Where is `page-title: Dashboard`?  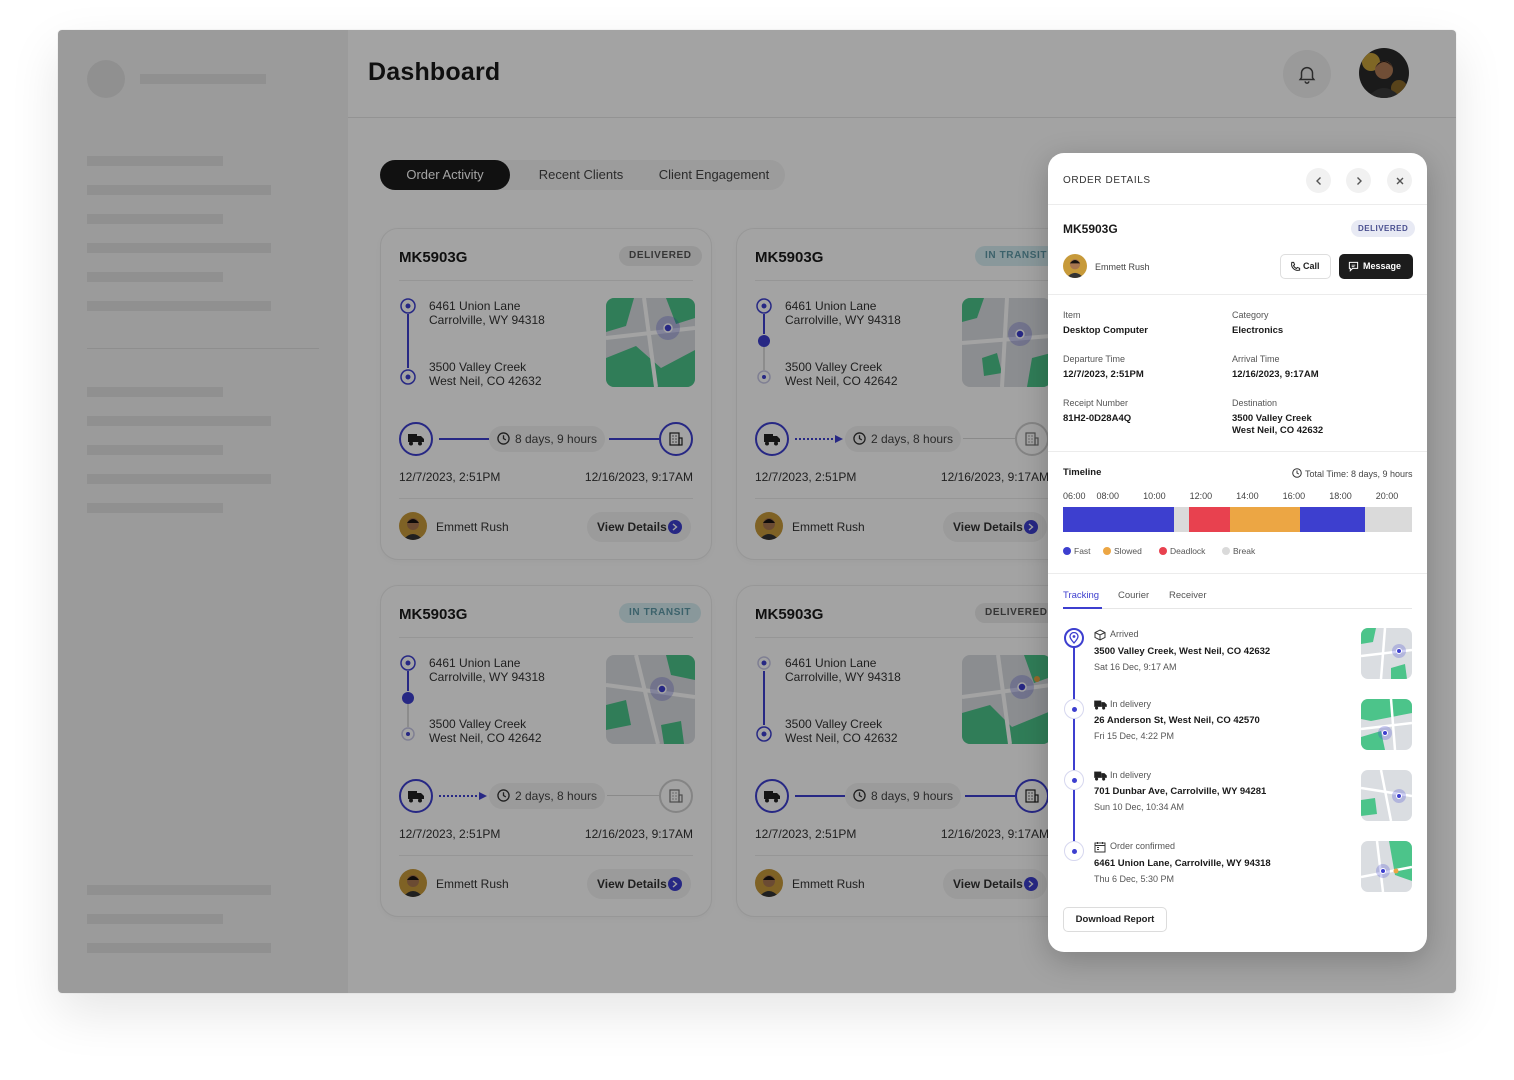 page-title: Dashboard is located at coordinates (434, 72).